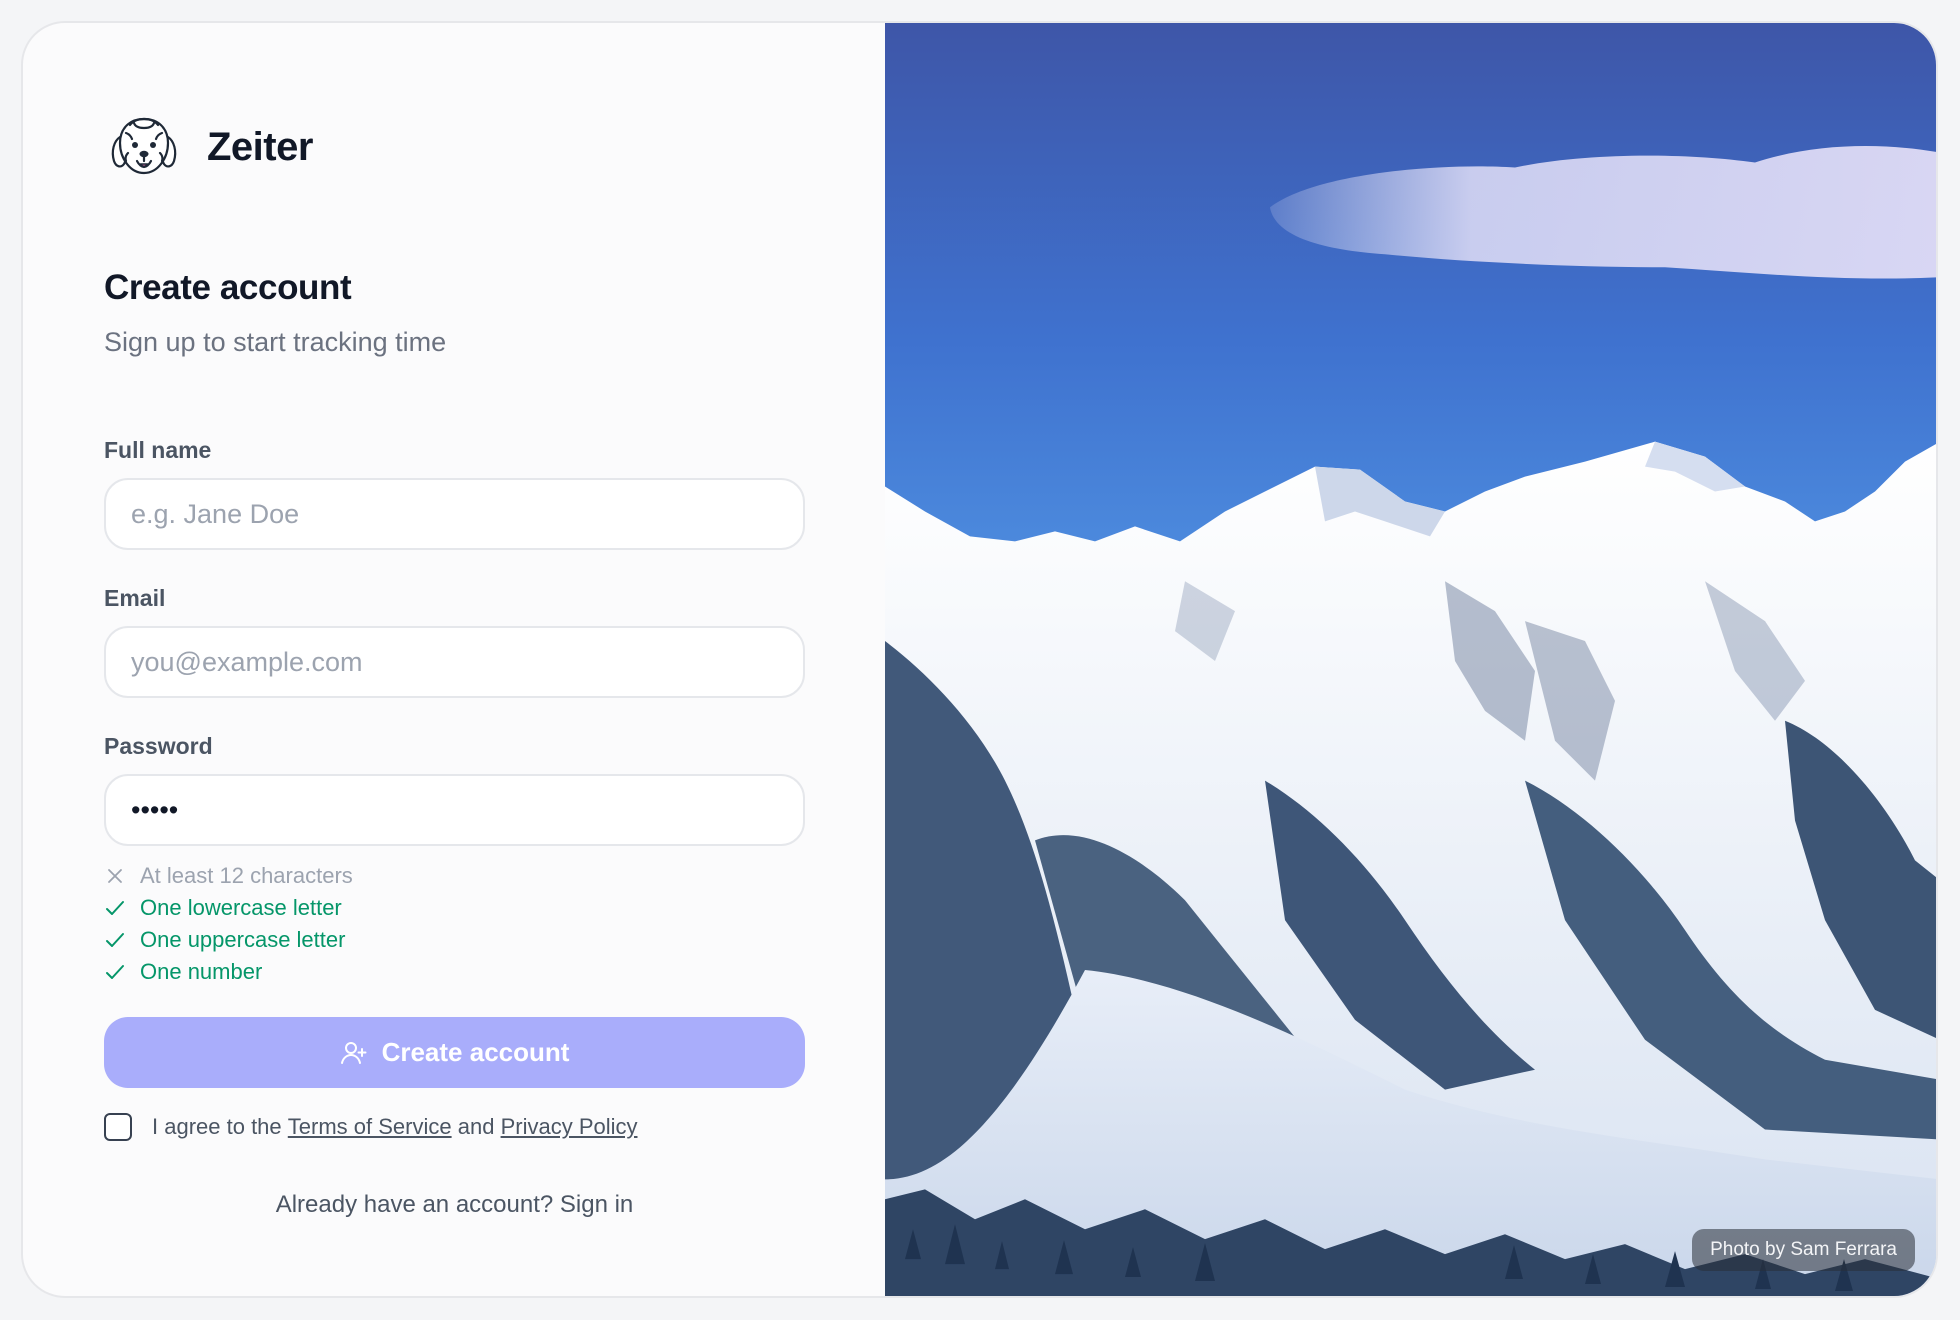  What do you see at coordinates (454, 514) in the screenshot?
I see `full-name-input` at bounding box center [454, 514].